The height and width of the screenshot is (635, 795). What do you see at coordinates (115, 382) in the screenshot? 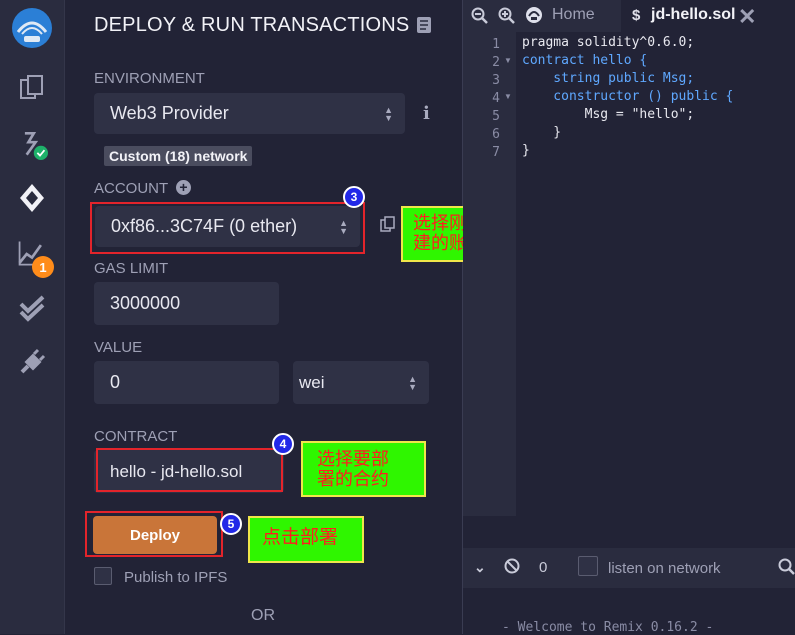
I see `value-amount: 0` at bounding box center [115, 382].